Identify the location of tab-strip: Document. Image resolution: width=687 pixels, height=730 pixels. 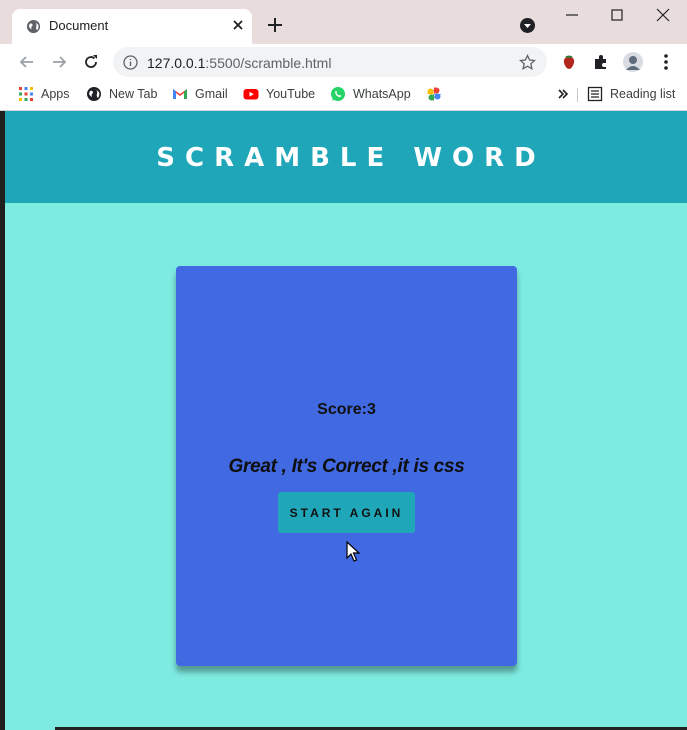
(343, 22).